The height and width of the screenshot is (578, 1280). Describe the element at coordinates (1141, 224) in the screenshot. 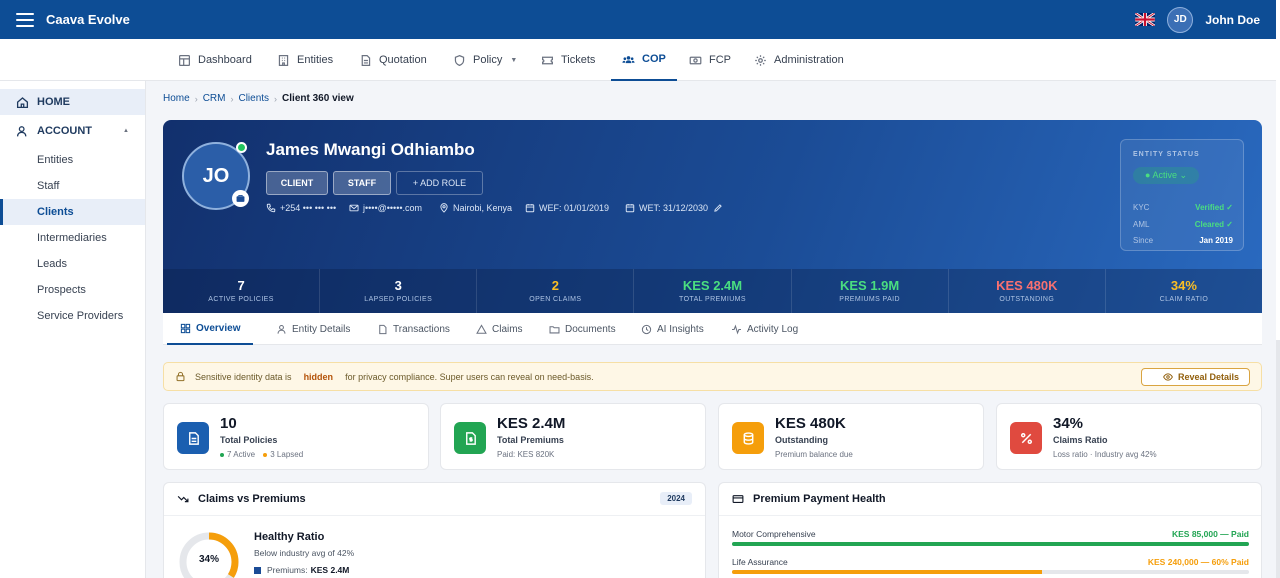

I see `aml-label: AML` at that location.